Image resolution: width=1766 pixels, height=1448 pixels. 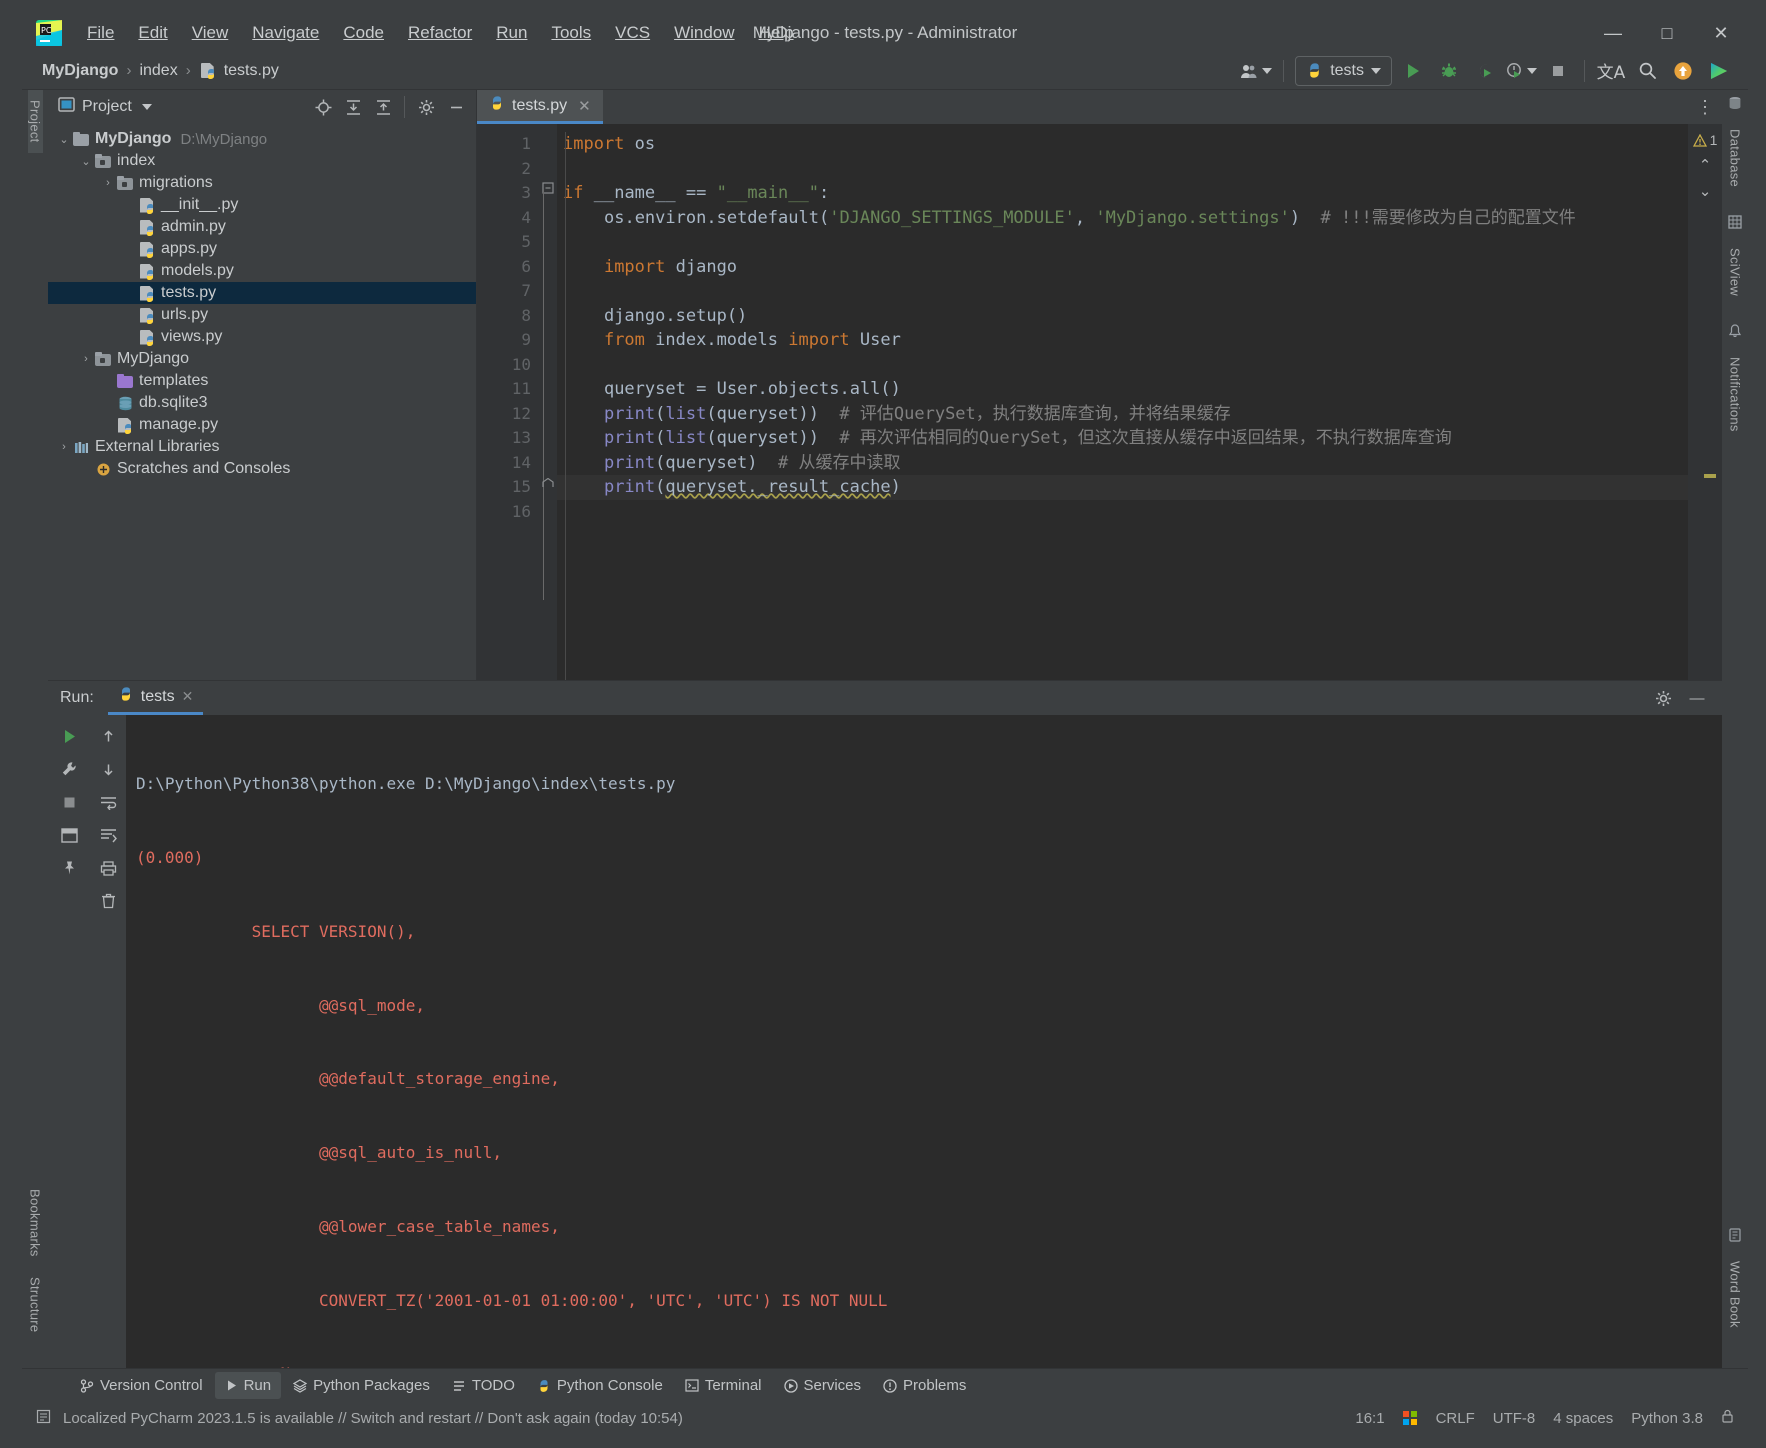 What do you see at coordinates (361, 1385) in the screenshot?
I see `bottom-tab-python-packages: Python Packages` at bounding box center [361, 1385].